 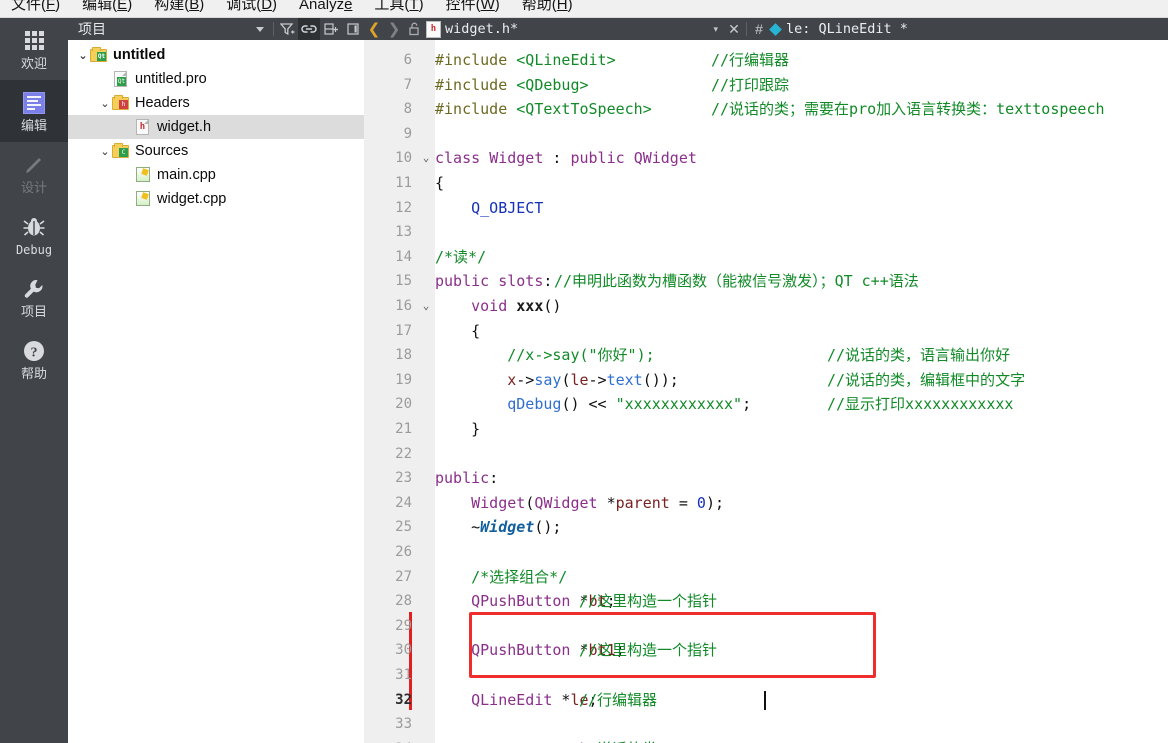 What do you see at coordinates (766, 478) in the screenshot?
I see `code-line-23: 23 public:` at bounding box center [766, 478].